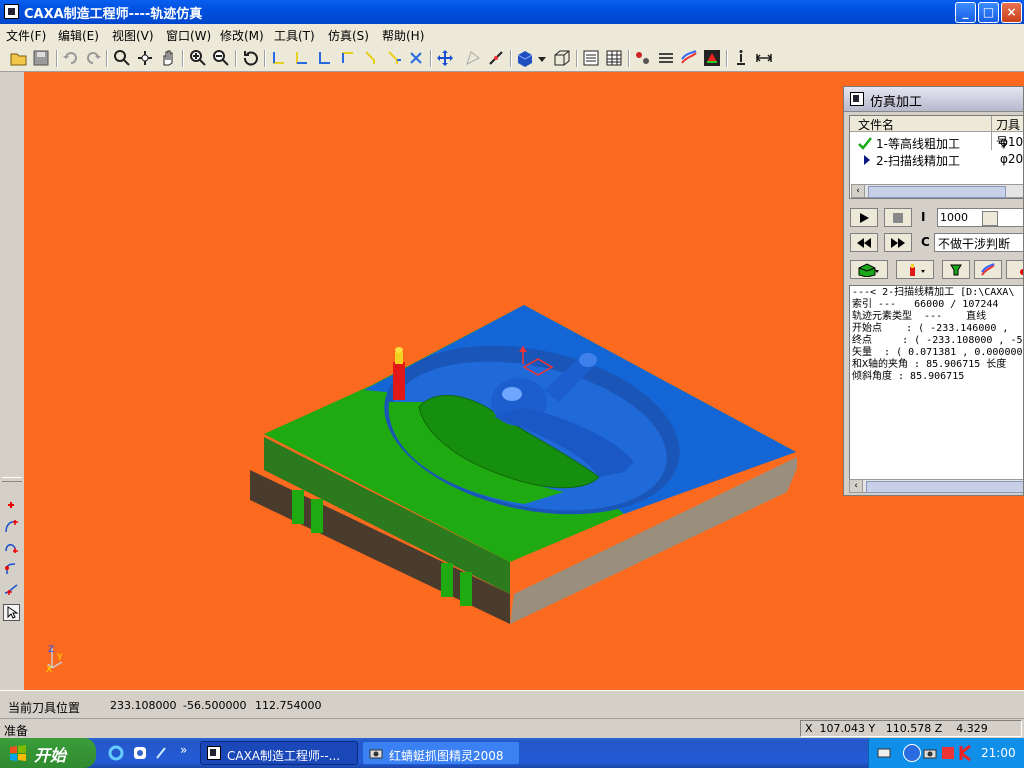 This screenshot has width=1024, height=768. What do you see at coordinates (41, 58) in the screenshot?
I see `save-icon` at bounding box center [41, 58].